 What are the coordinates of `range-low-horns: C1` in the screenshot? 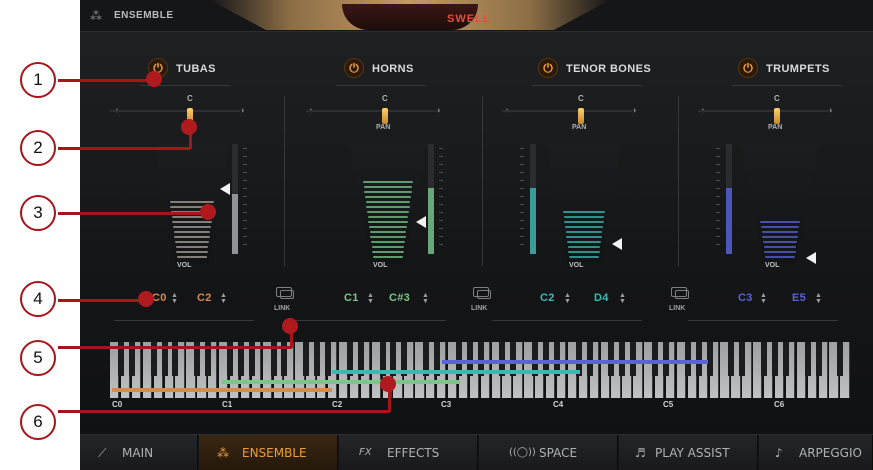 It's located at (351, 298).